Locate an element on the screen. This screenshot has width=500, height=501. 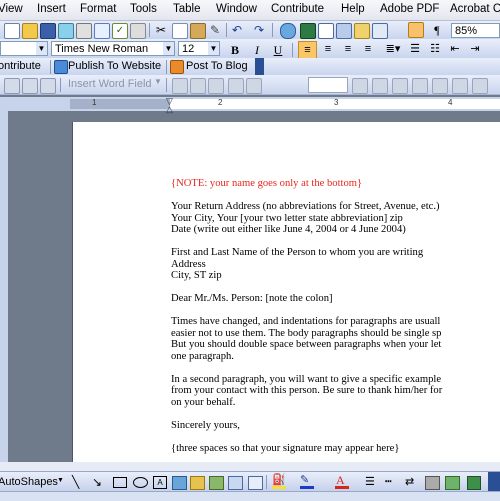
insert-word-field-button: Insert Word Field is located at coordinates (110, 84).